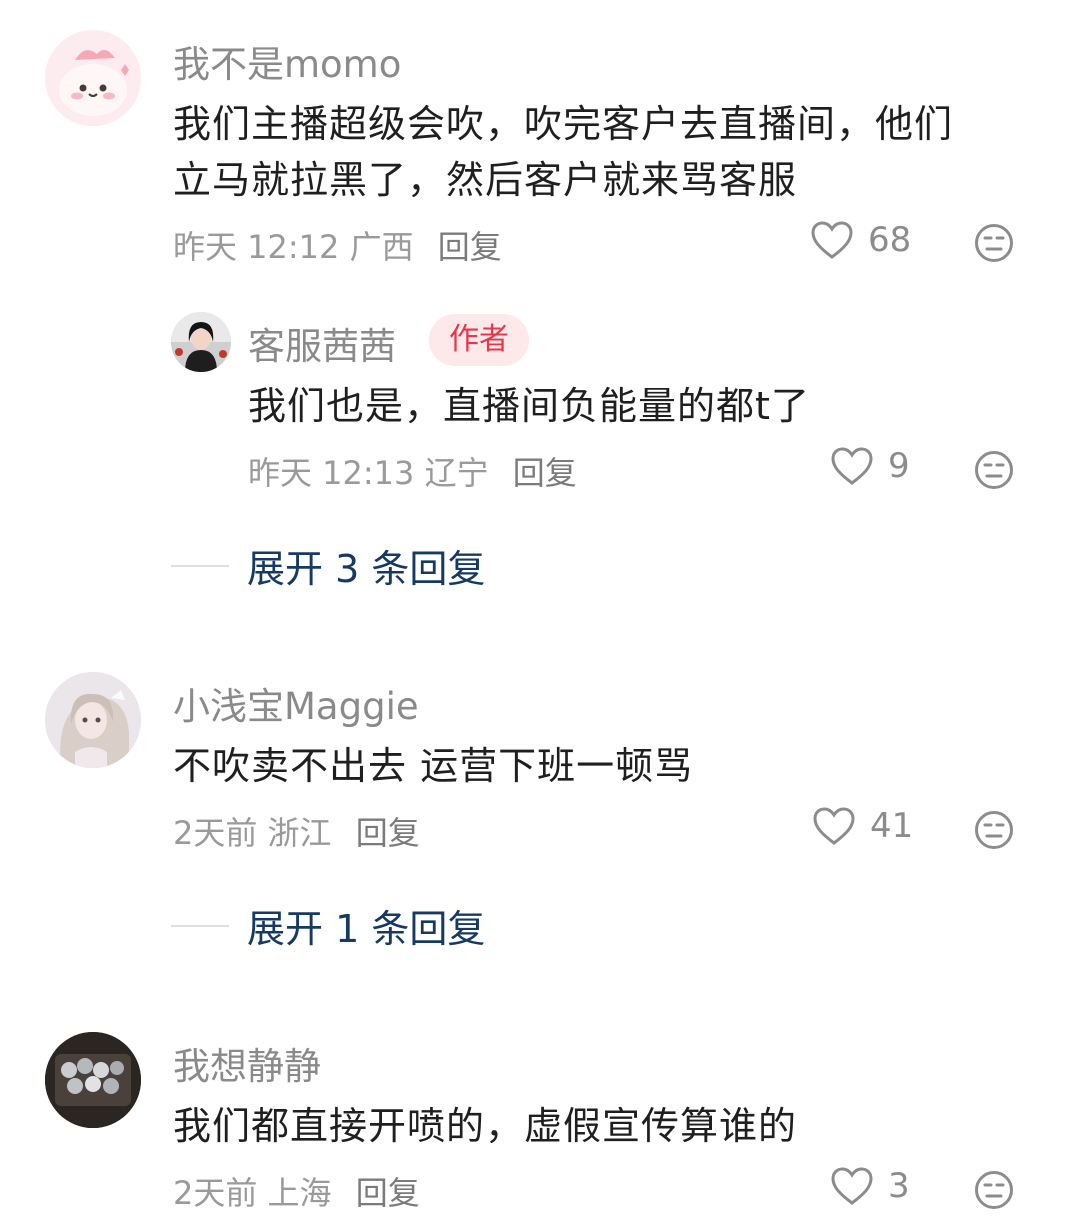 Image resolution: width=1080 pixels, height=1230 pixels. What do you see at coordinates (860, 240) in the screenshot?
I see `like-button: 68` at bounding box center [860, 240].